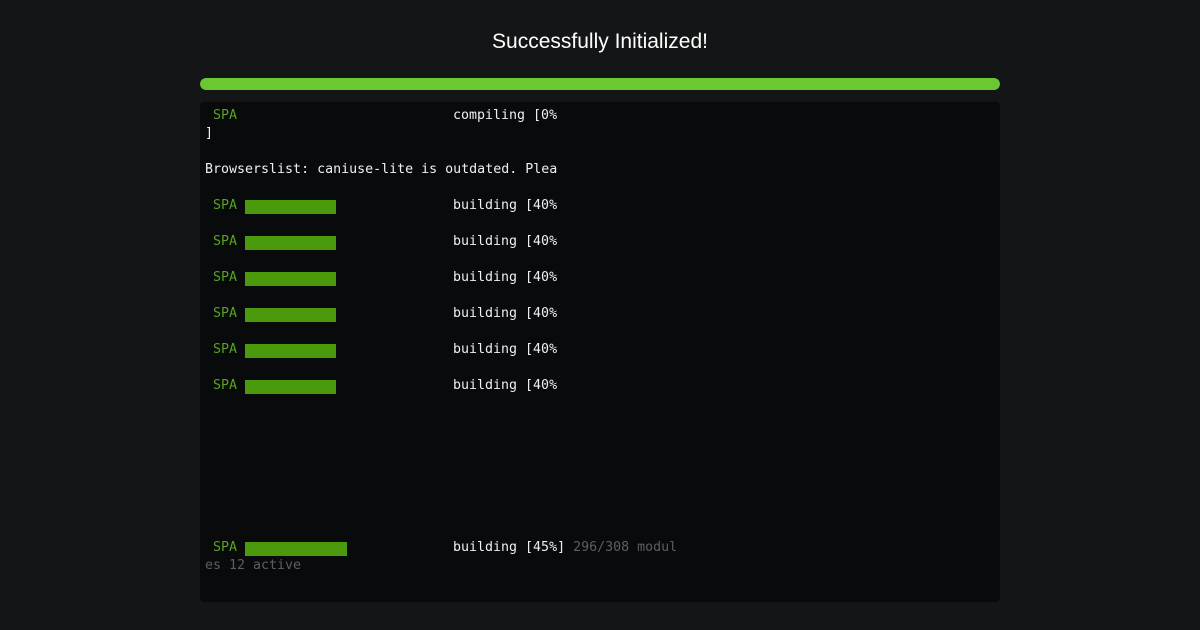  I want to click on build-status-final: building [45%] 296/308 modul, so click(565, 548).